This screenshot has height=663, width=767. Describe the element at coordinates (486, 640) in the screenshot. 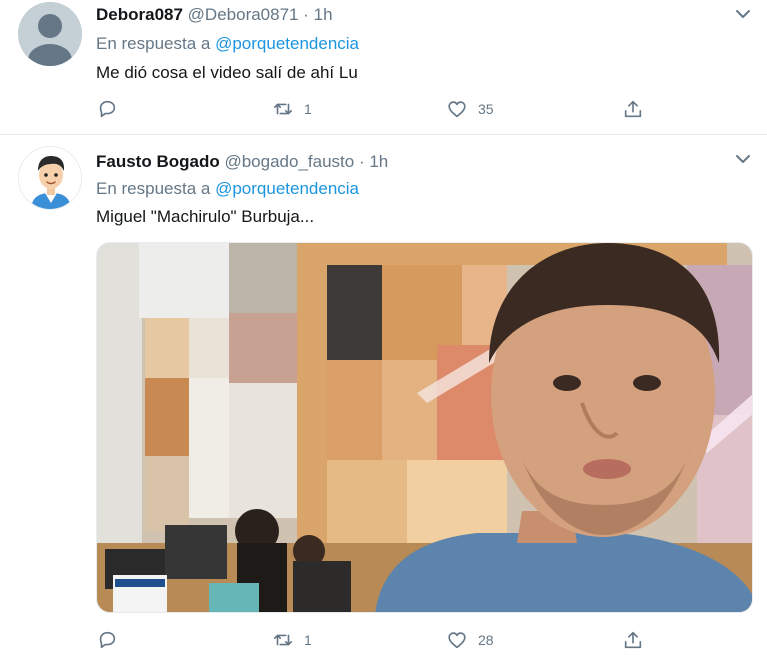

I see `like-count: 28` at that location.